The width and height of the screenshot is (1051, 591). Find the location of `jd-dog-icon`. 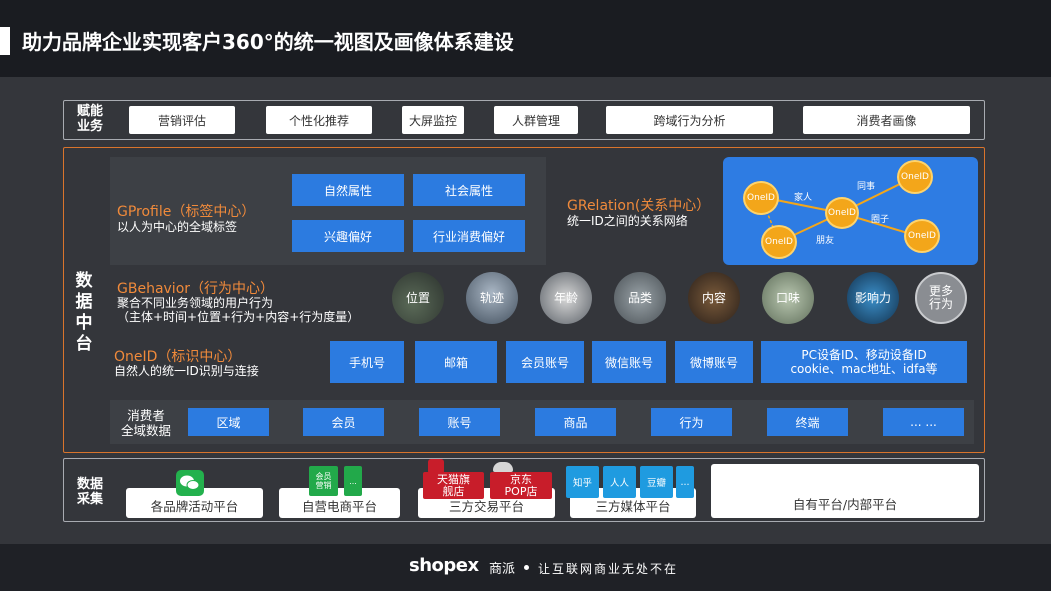

jd-dog-icon is located at coordinates (503, 467).